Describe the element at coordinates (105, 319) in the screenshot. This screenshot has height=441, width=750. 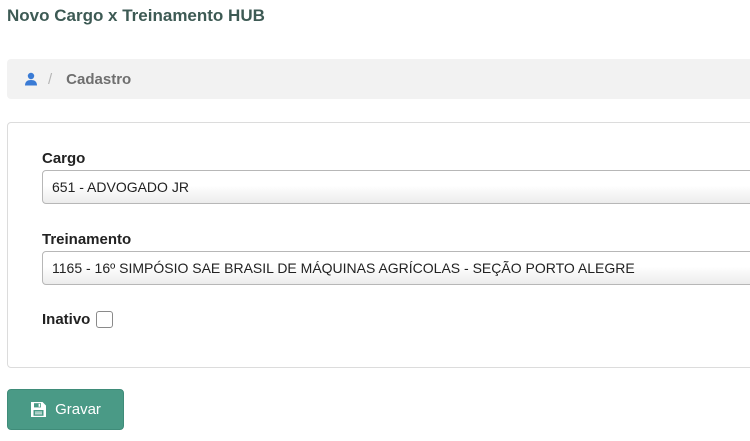
I see `inativo-checkbox` at that location.